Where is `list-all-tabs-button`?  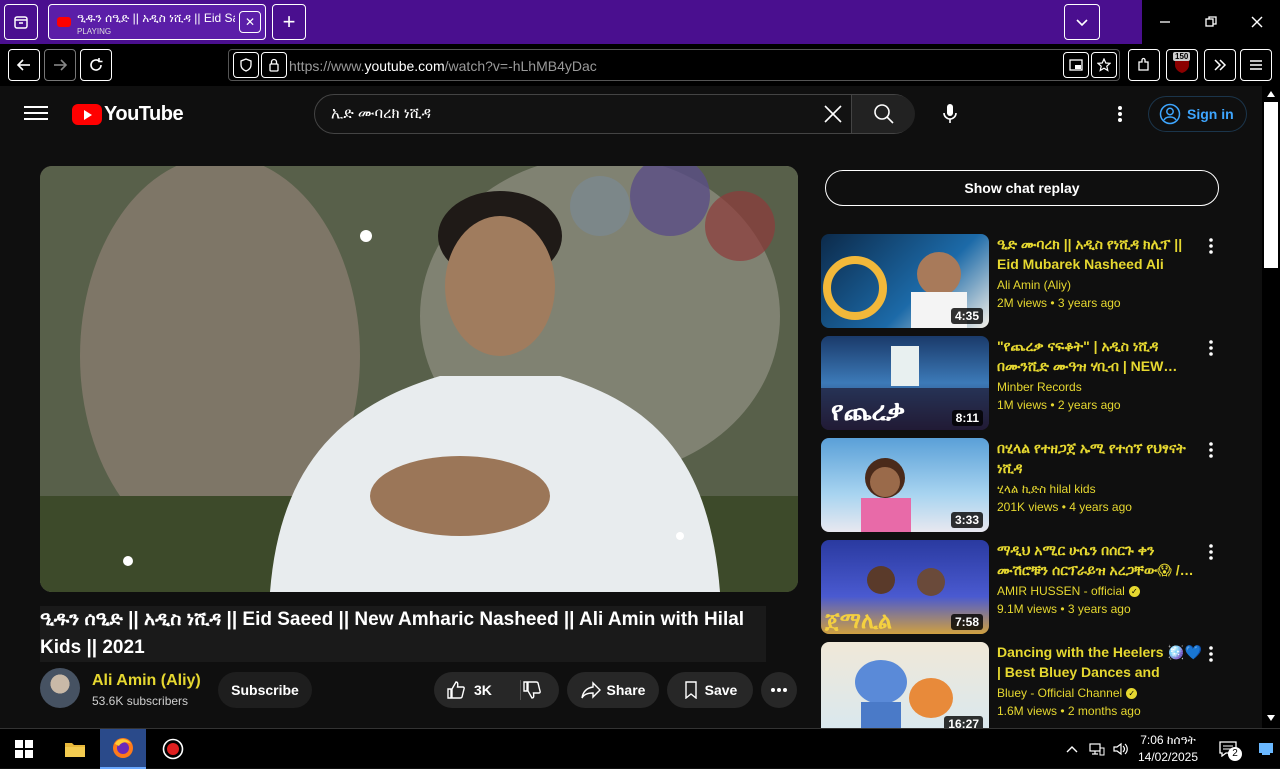
list-all-tabs-button is located at coordinates (1082, 22).